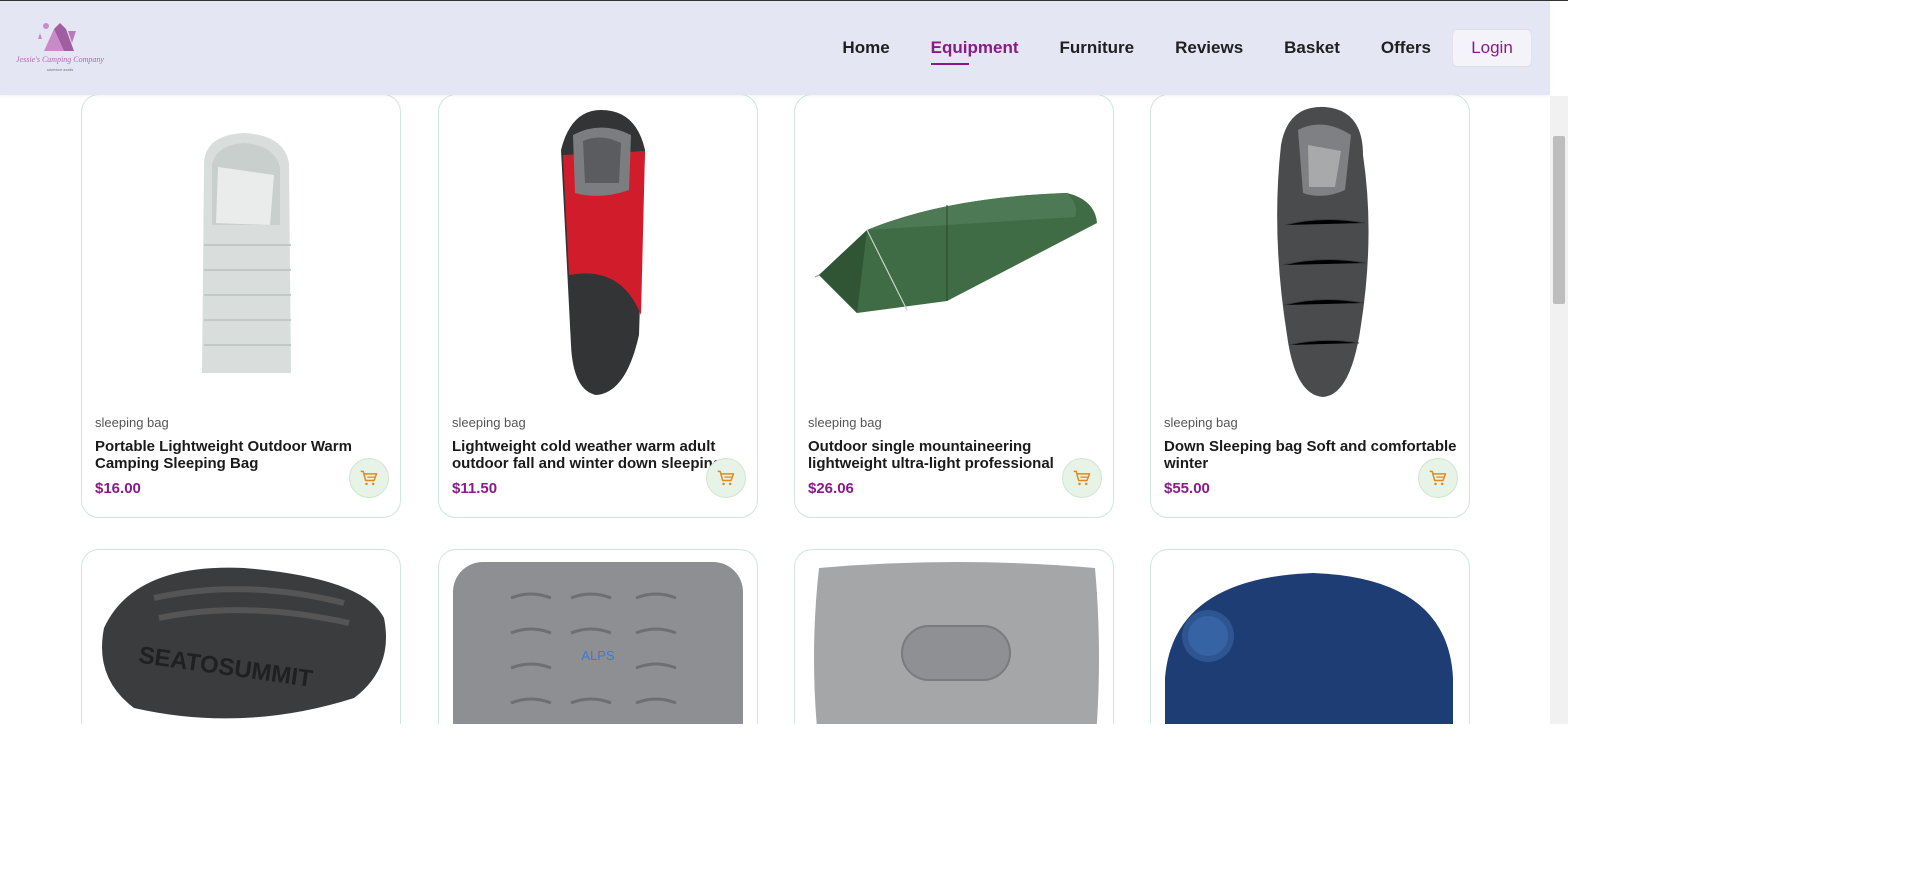  Describe the element at coordinates (1559, 410) in the screenshot. I see `page-scrollbar` at that location.